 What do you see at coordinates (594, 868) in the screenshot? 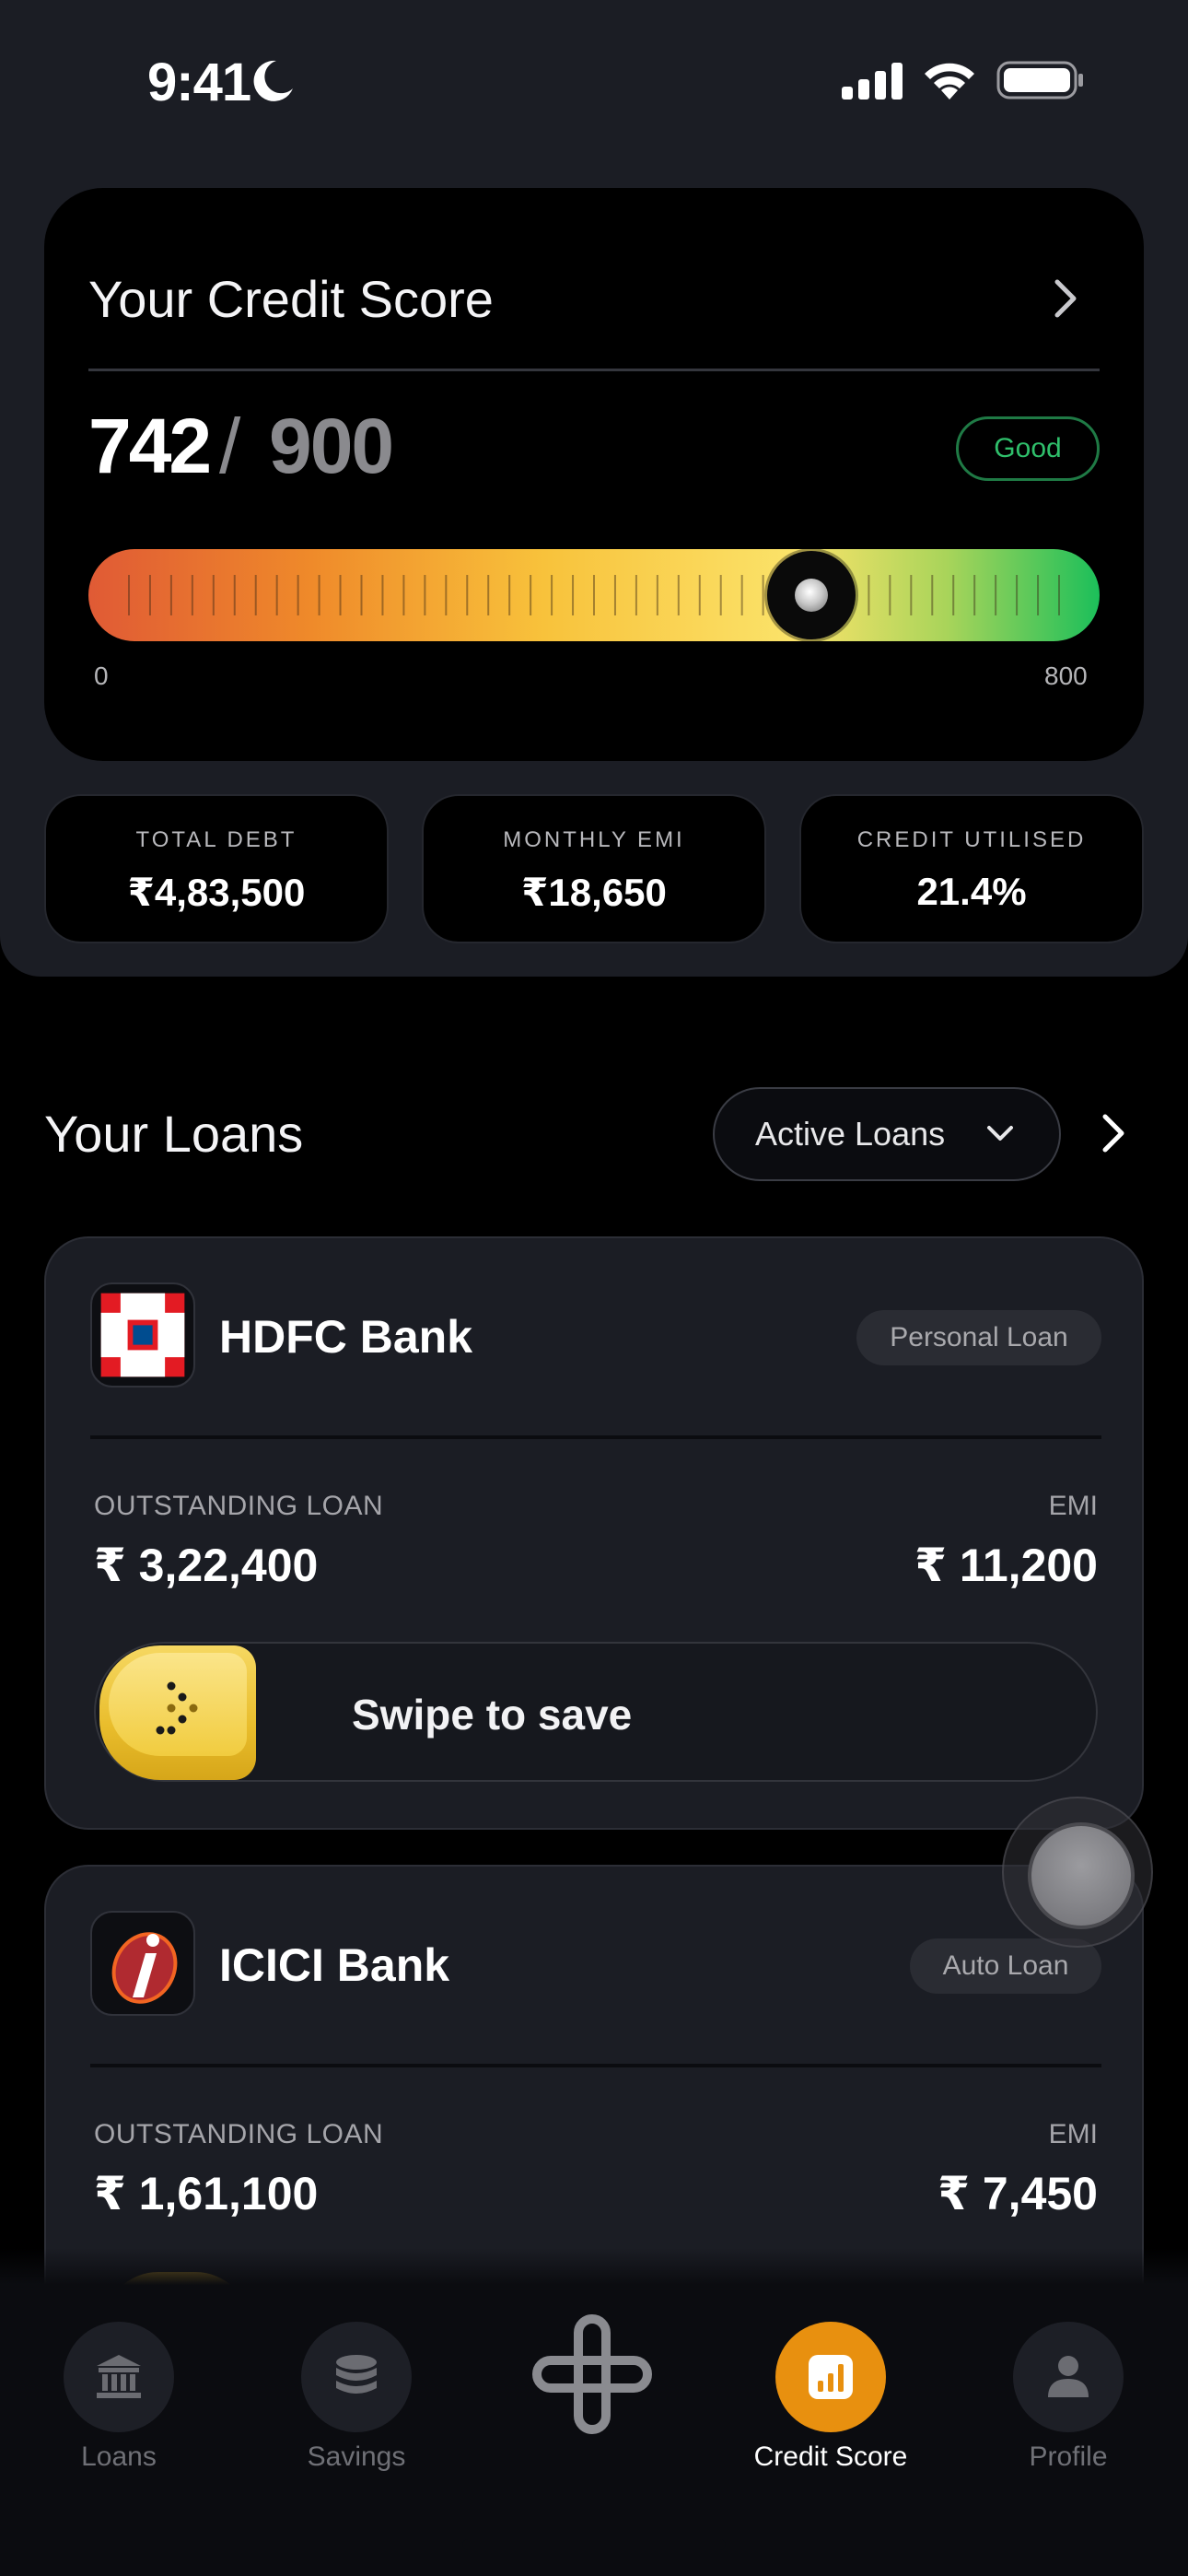
I see `stat-monthly-emi: MONTHLY EMI ₹18,650` at bounding box center [594, 868].